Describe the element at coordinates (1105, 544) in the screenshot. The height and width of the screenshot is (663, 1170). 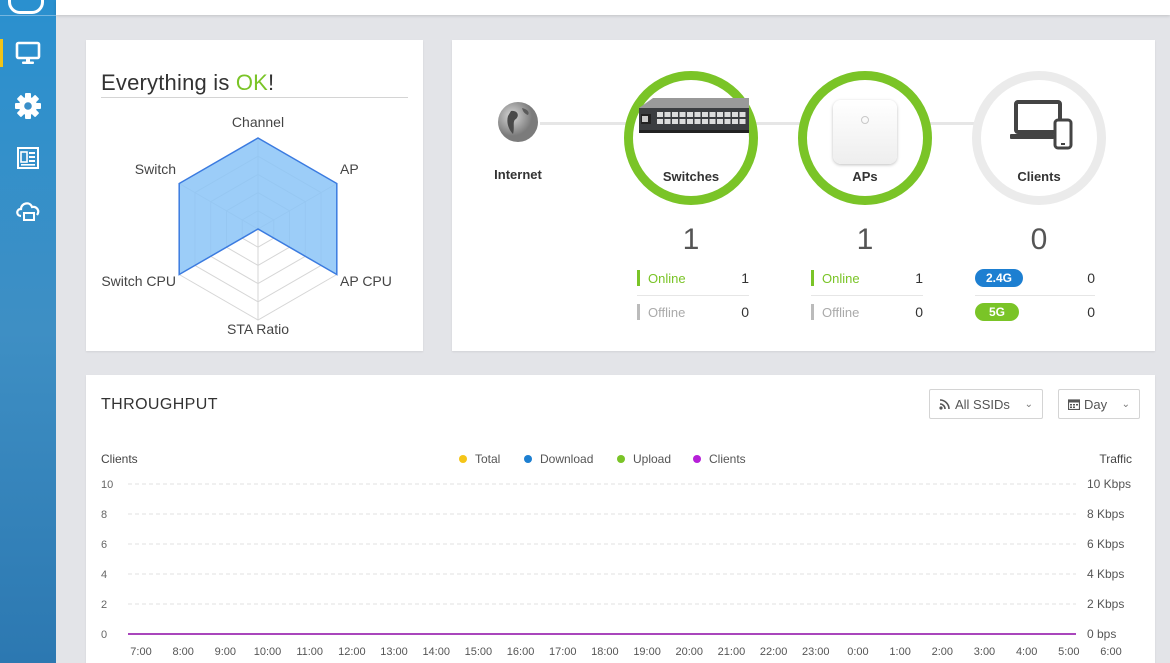
I see `y2-tick-label: 6 Kbps` at that location.